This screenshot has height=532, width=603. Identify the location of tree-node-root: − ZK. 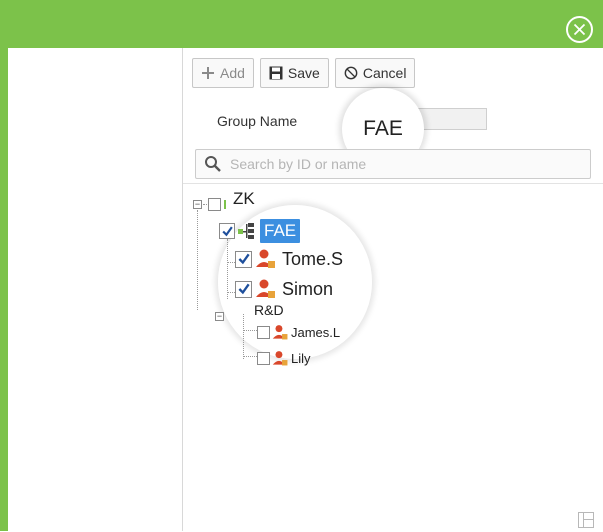
(224, 201).